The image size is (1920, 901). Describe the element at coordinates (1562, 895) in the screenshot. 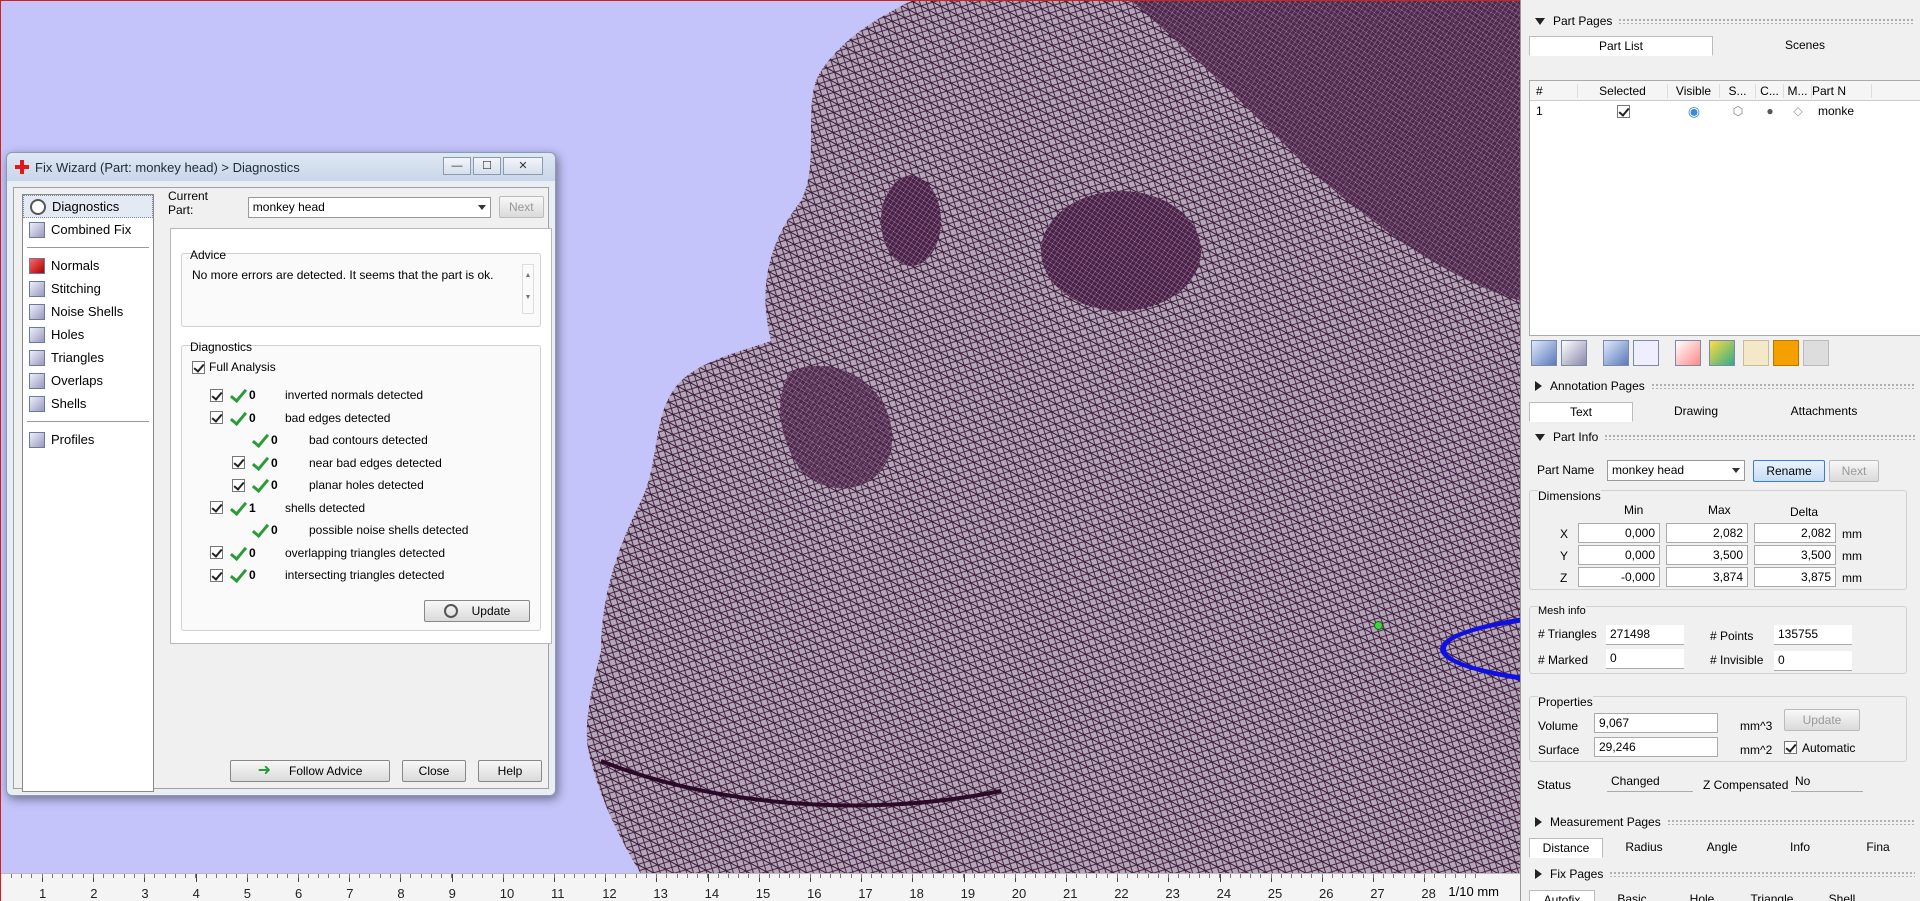

I see `tab-autofix: Autofix` at that location.